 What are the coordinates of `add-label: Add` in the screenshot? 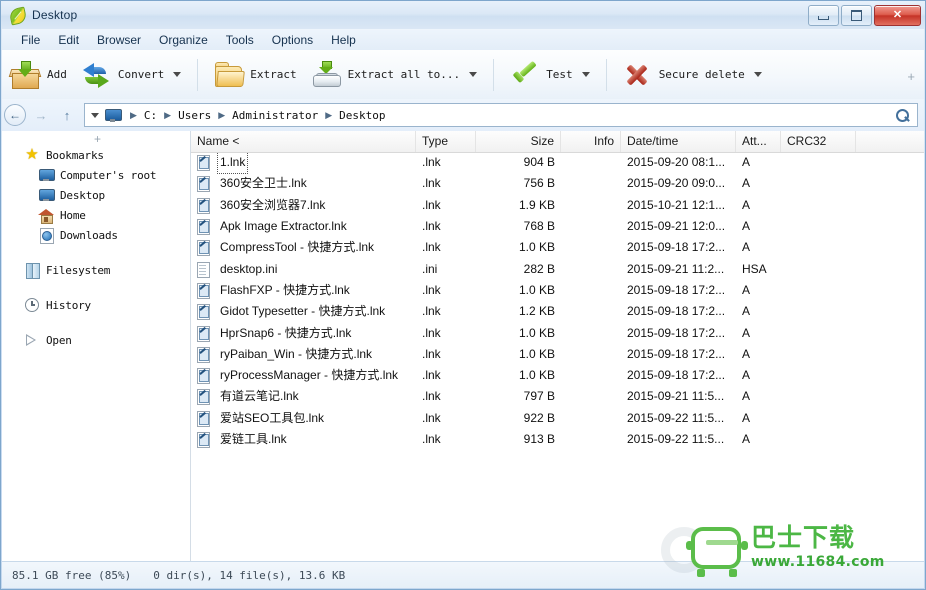 It's located at (57, 74).